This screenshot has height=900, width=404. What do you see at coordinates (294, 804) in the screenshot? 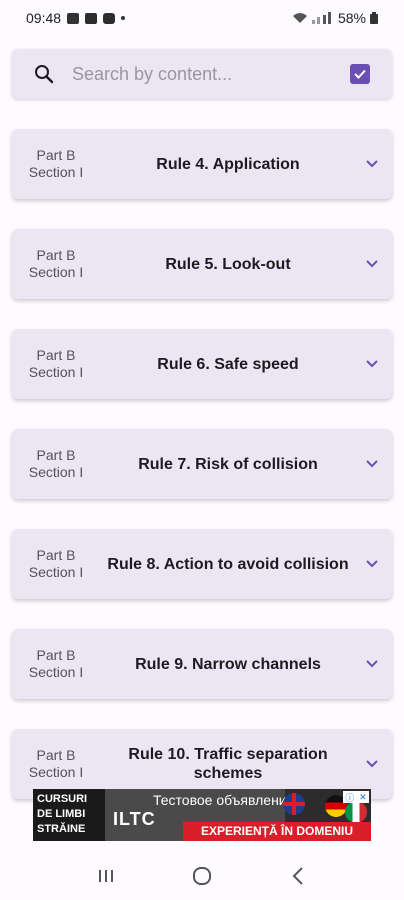
I see `uk-flag-icon` at bounding box center [294, 804].